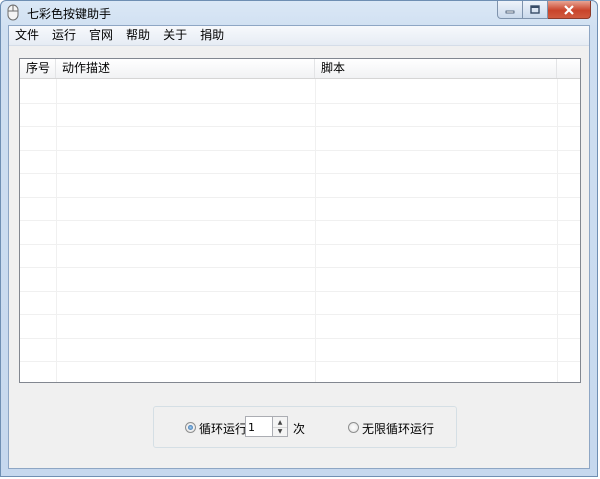  I want to click on infinite-loop-radio, so click(353, 427).